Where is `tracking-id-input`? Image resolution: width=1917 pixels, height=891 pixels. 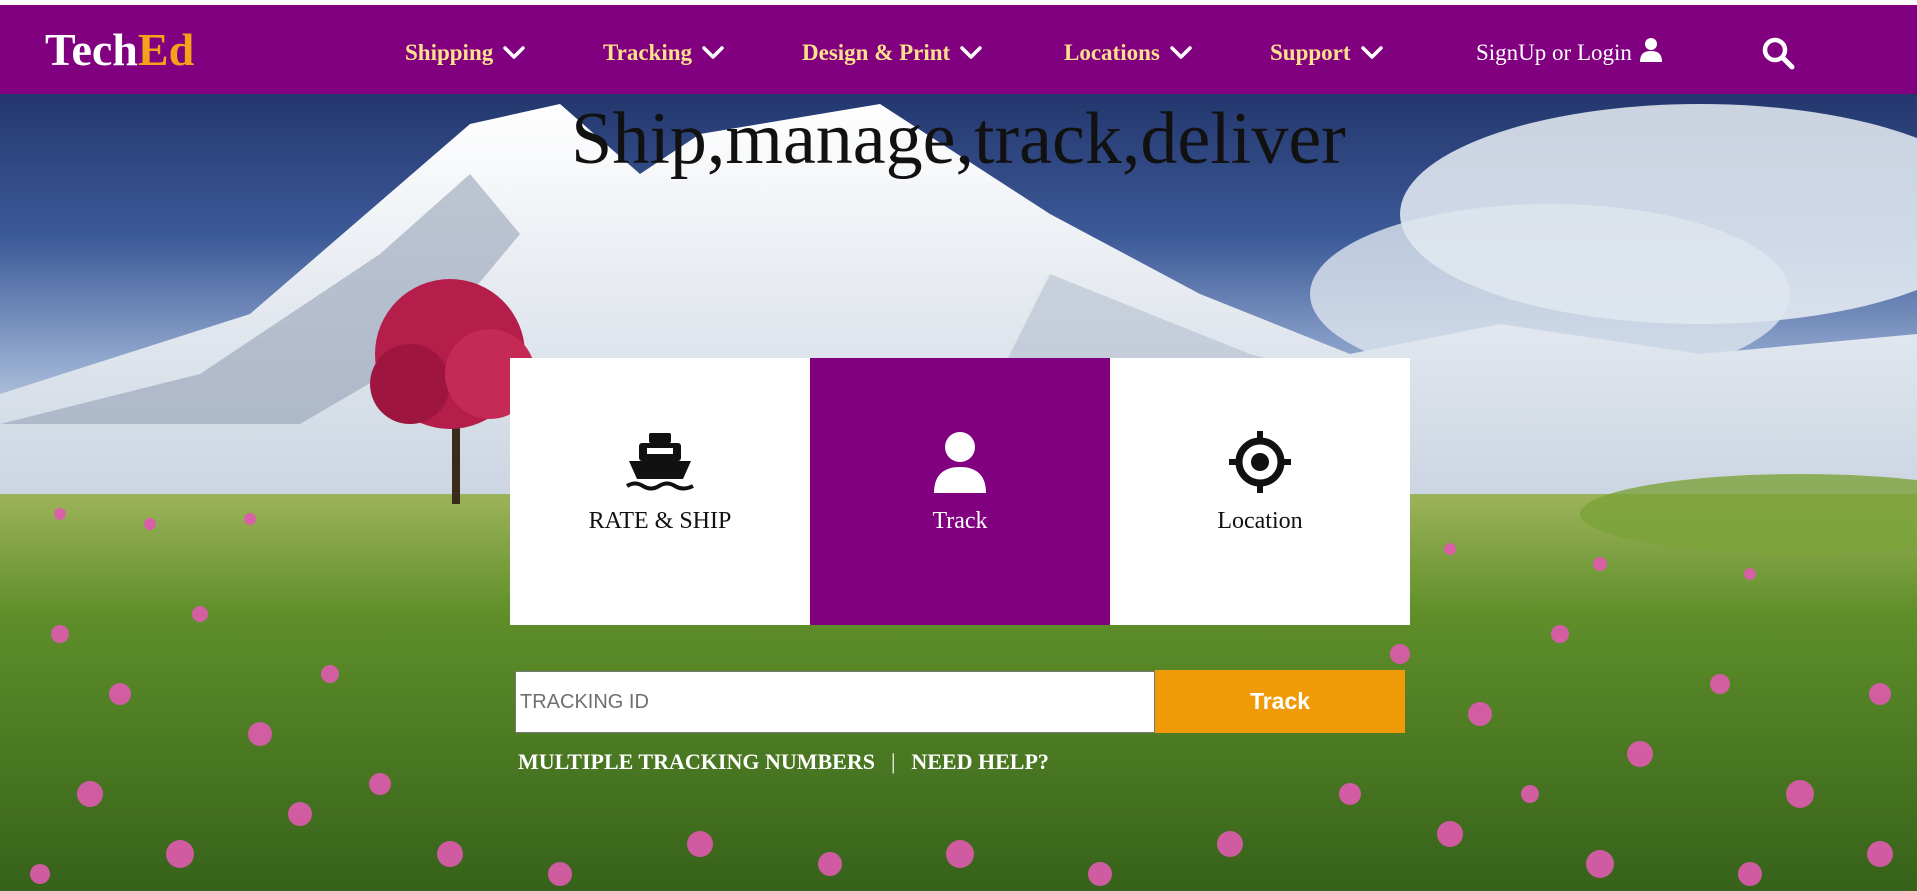
tracking-id-input is located at coordinates (835, 702).